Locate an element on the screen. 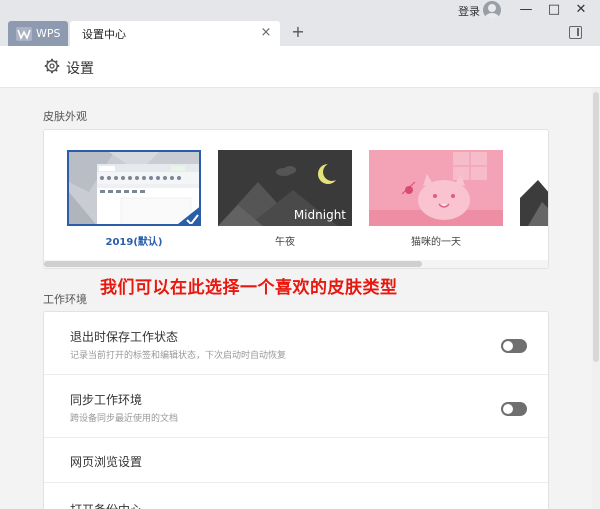 The height and width of the screenshot is (509, 600). tab-wps-label: WPS is located at coordinates (48, 33).